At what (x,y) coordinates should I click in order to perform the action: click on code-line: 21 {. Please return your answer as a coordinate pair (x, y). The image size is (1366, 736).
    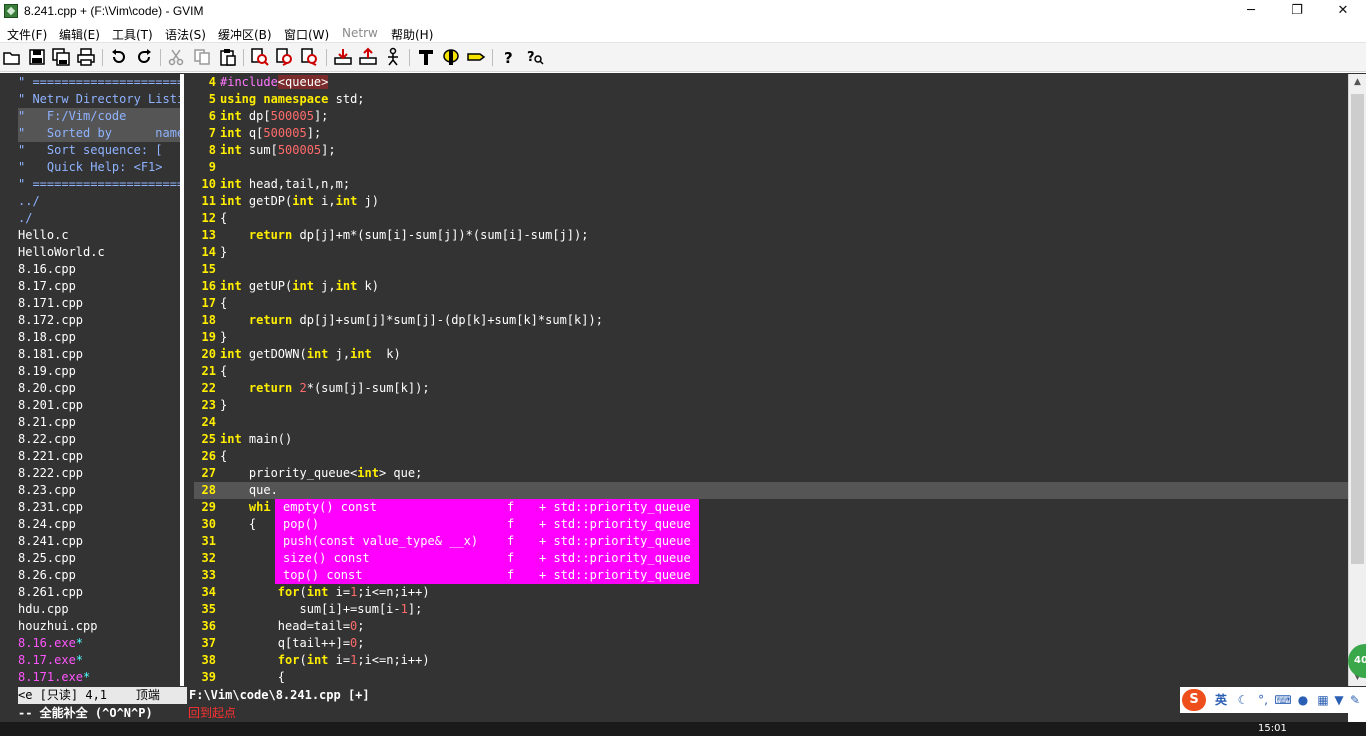
    Looking at the image, I should click on (771, 371).